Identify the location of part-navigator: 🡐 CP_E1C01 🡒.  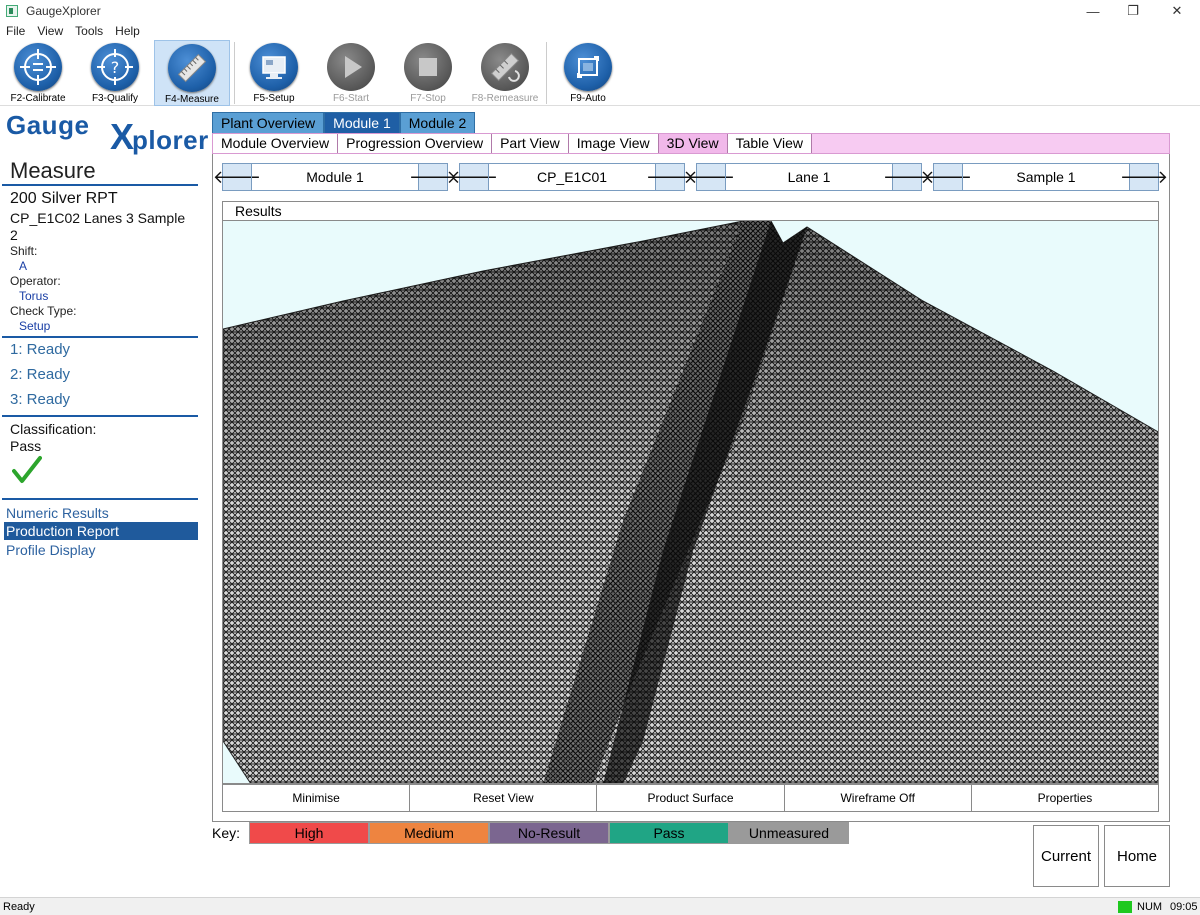
(572, 177).